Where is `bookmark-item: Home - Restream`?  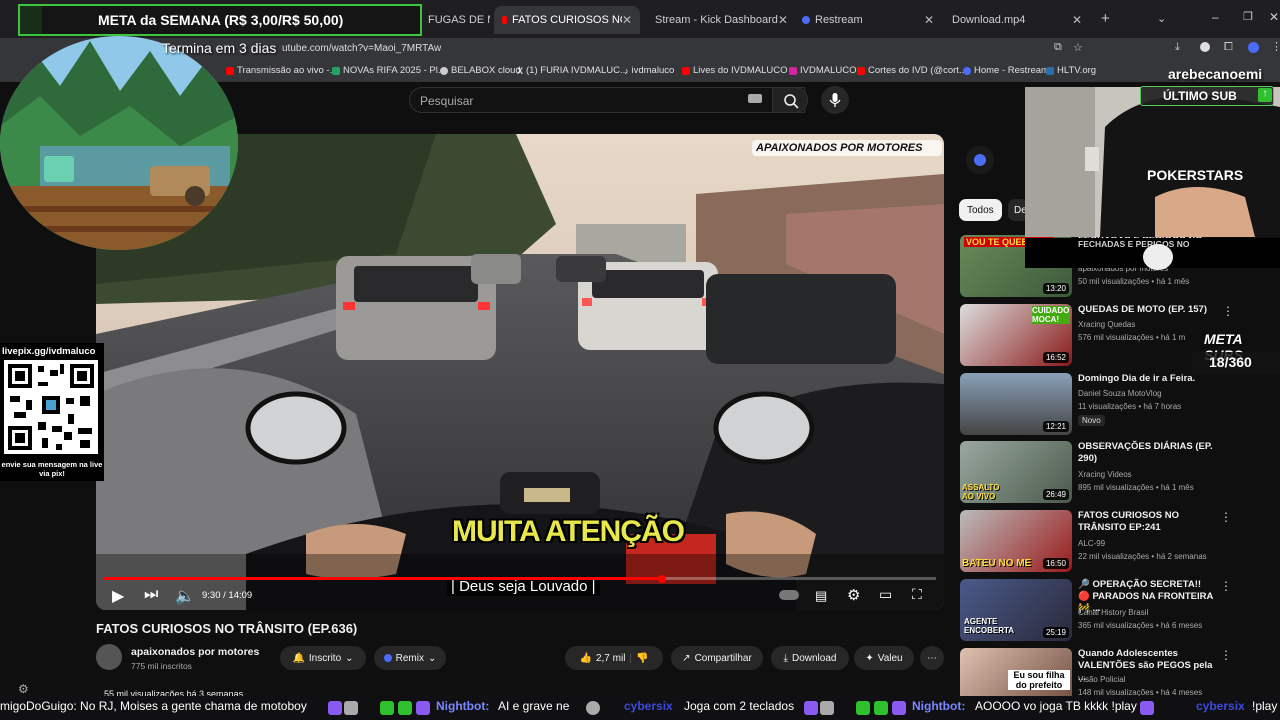 bookmark-item: Home - Restream is located at coordinates (1006, 70).